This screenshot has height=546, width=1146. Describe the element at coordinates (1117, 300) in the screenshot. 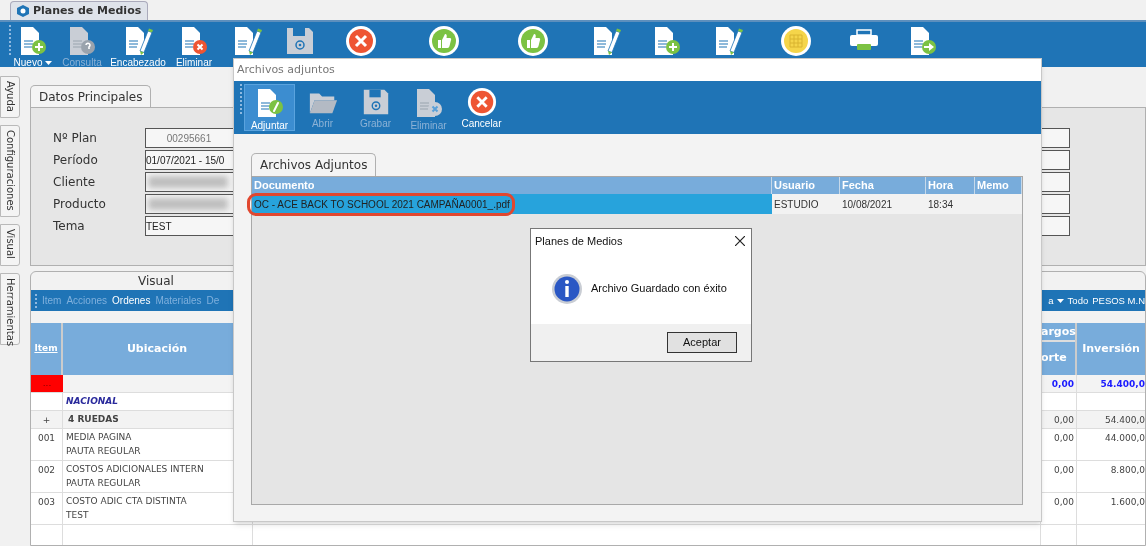

I see `menu-item: PESOS M.N` at that location.